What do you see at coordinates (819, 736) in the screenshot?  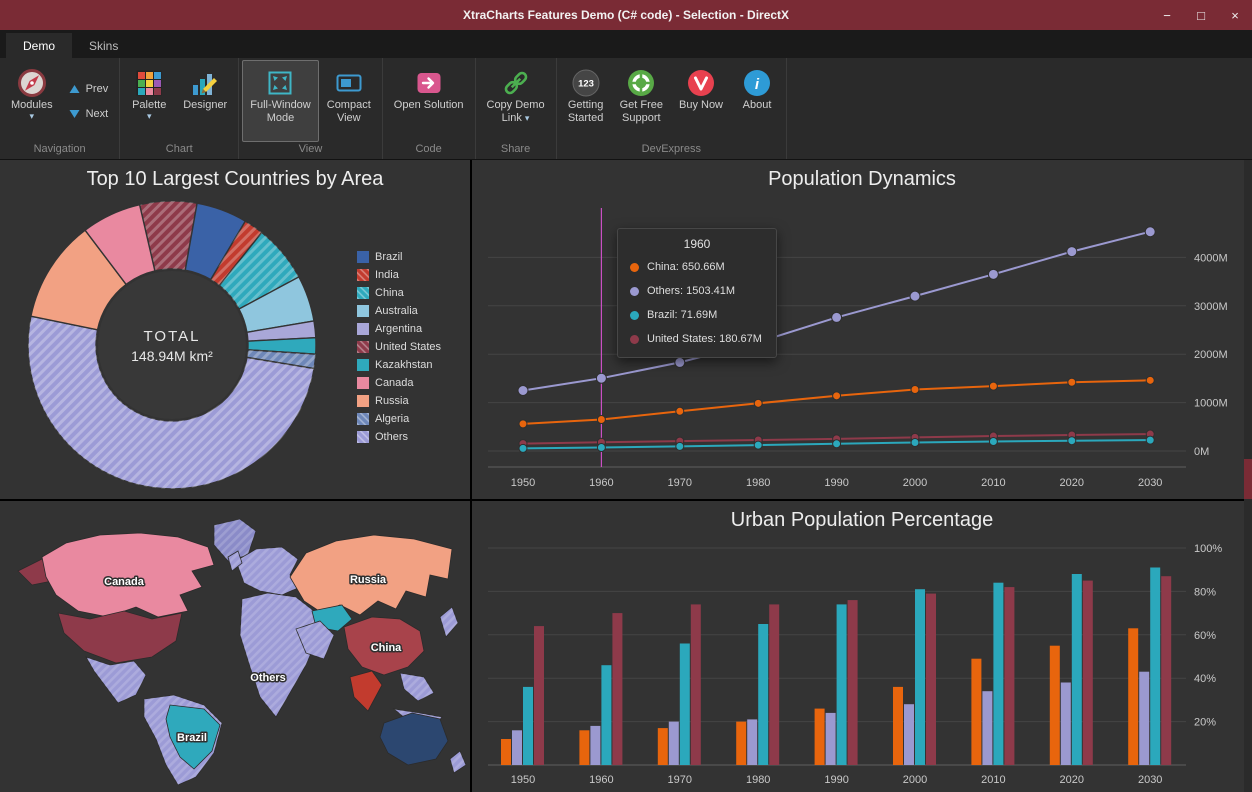 I see `bar-1990-china` at bounding box center [819, 736].